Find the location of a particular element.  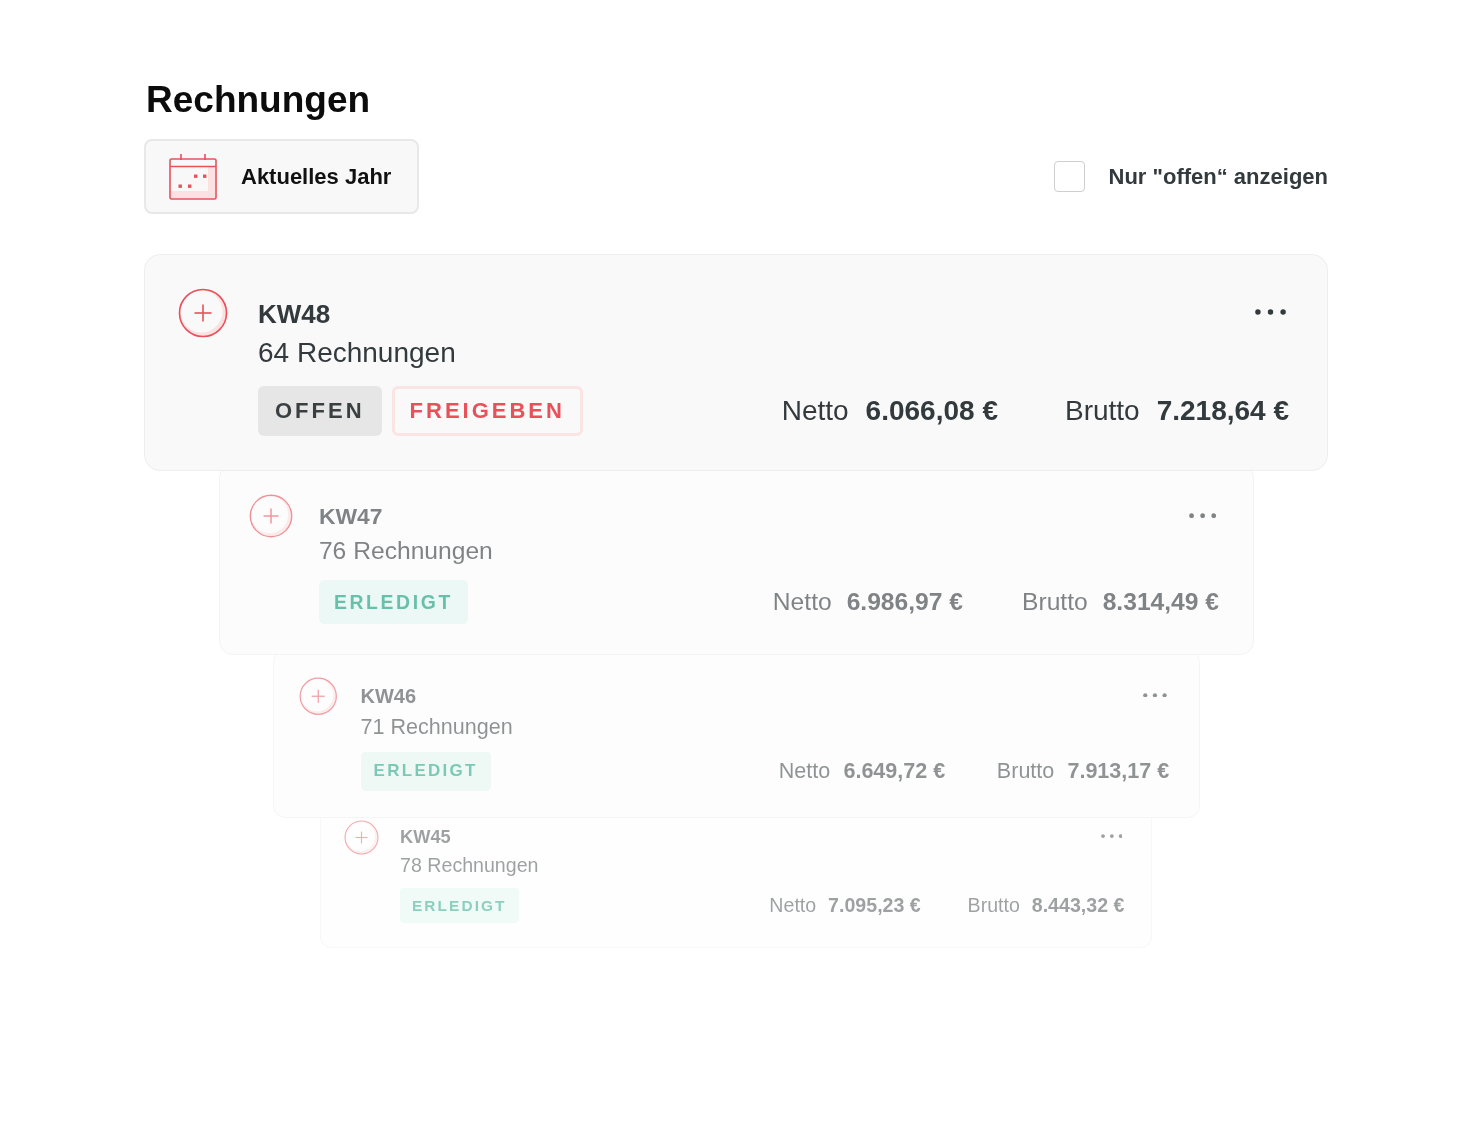

status-badge: OFFEN is located at coordinates (320, 411).